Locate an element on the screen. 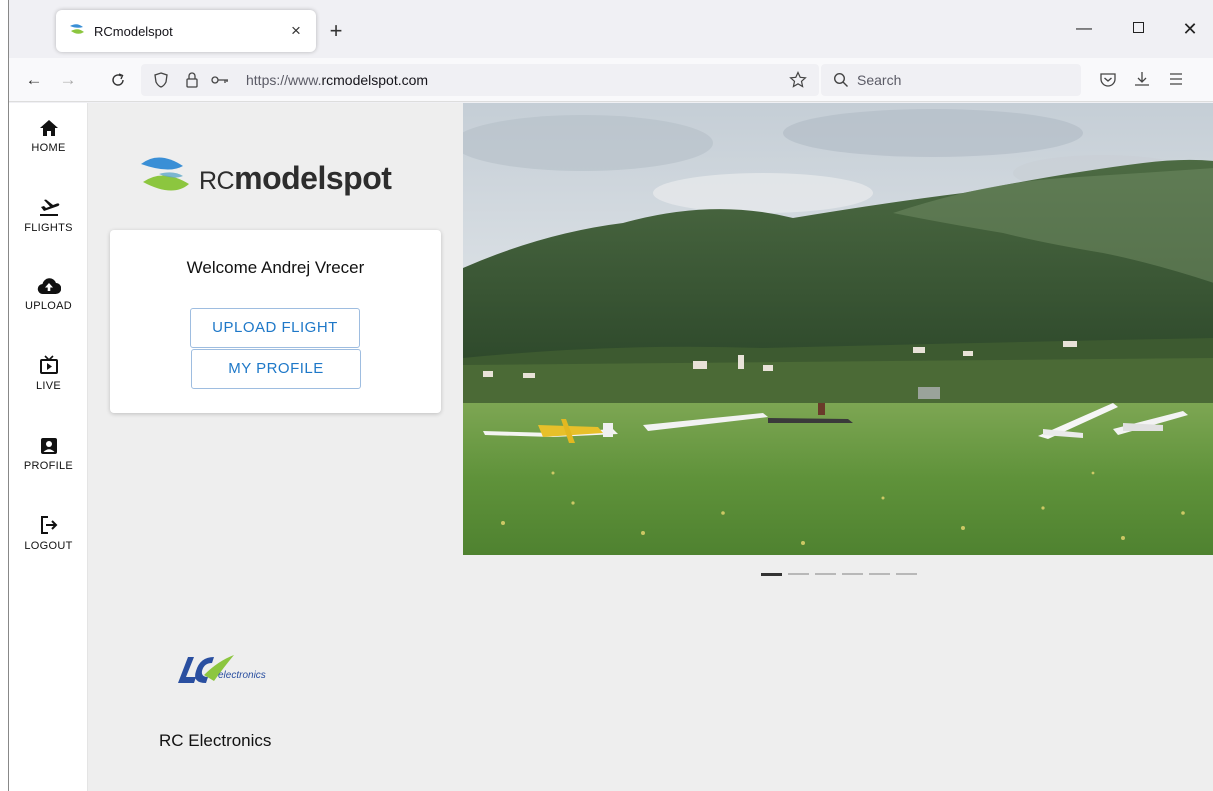  sidebar-item-logout: LOGOUT is located at coordinates (48, 533).